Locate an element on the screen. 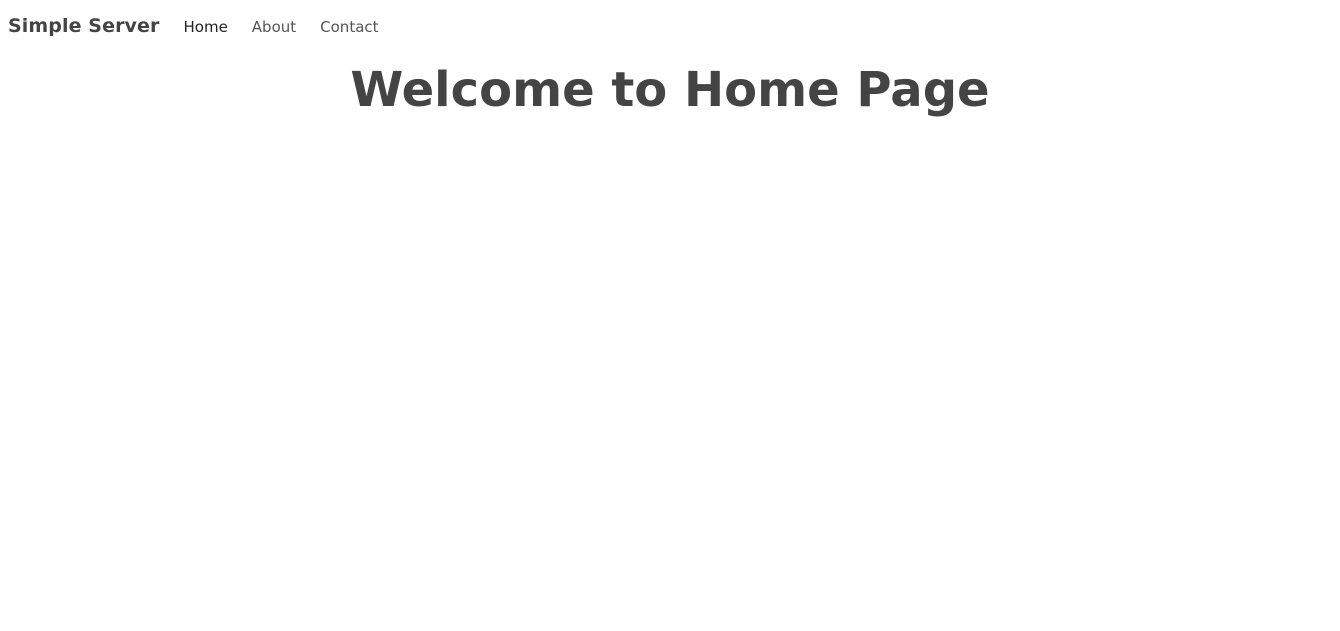 The height and width of the screenshot is (631, 1340). page-title: Welcome to Home Page is located at coordinates (670, 90).